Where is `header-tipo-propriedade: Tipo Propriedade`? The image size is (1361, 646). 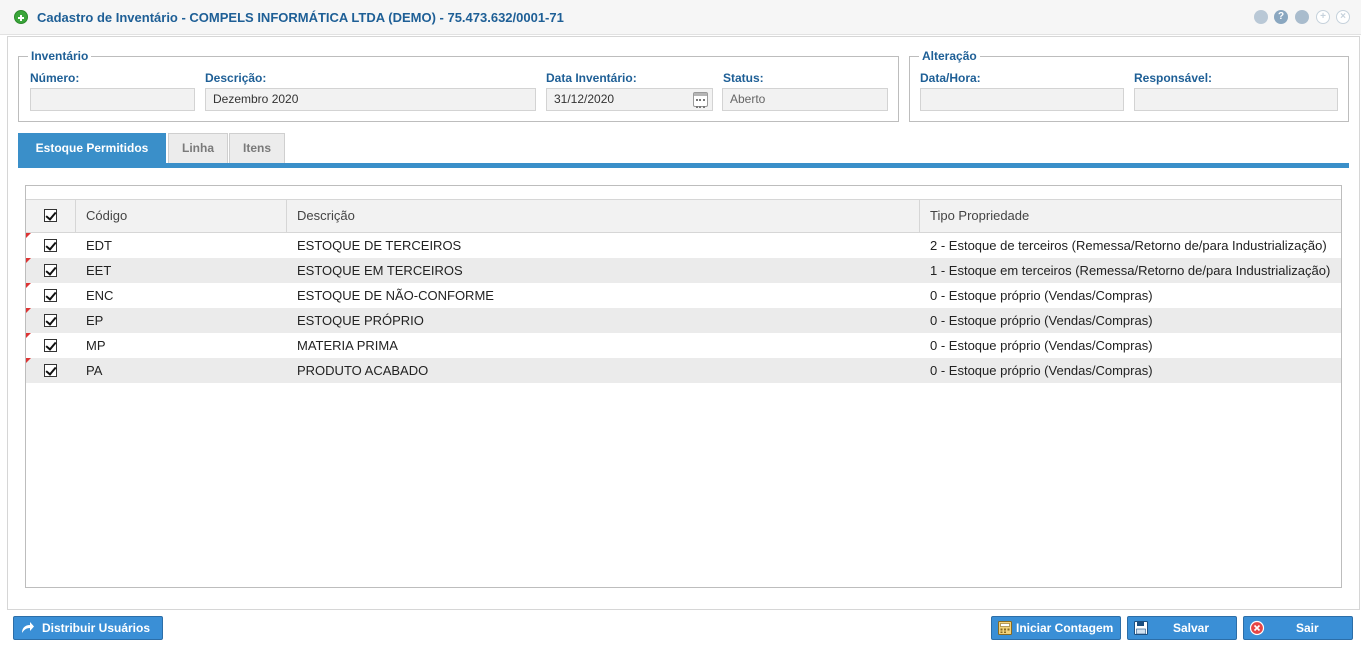 header-tipo-propriedade: Tipo Propriedade is located at coordinates (1130, 216).